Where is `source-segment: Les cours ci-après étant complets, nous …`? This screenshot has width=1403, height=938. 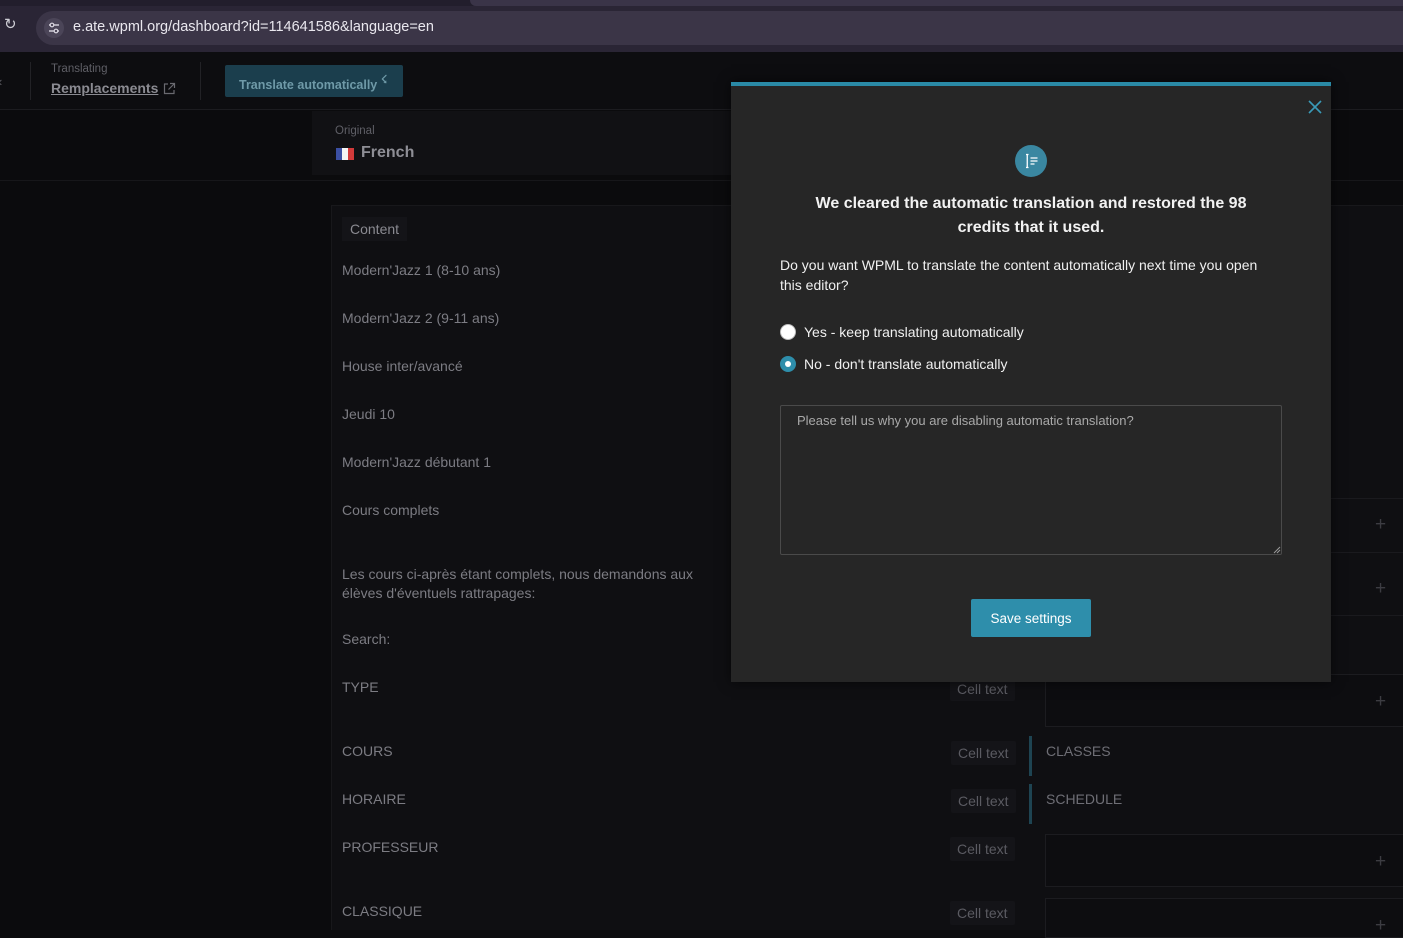
source-segment: Les cours ci-après étant complets, nous … is located at coordinates (539, 584).